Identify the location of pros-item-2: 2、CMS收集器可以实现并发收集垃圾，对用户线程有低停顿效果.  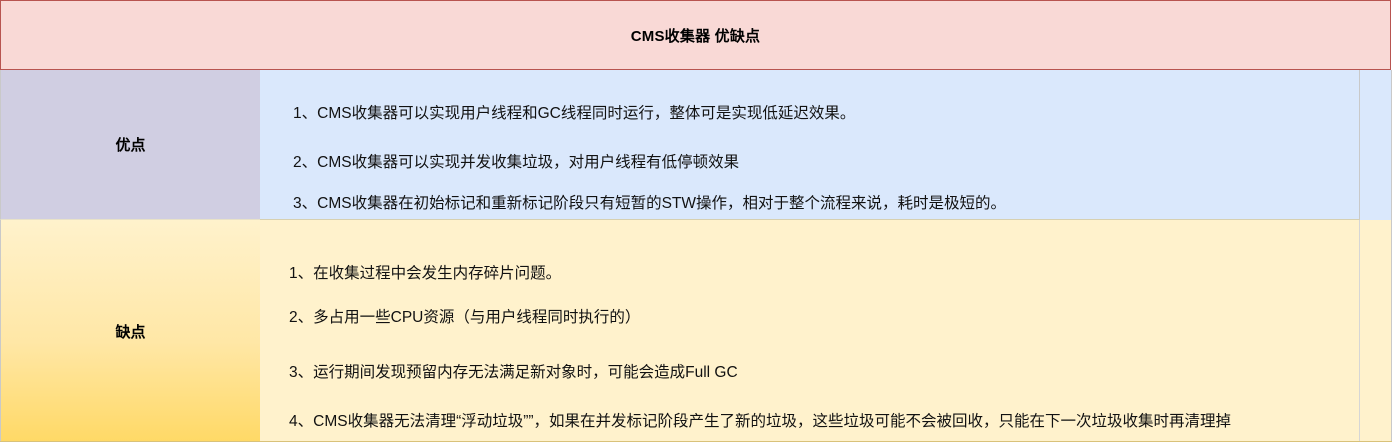
(516, 162).